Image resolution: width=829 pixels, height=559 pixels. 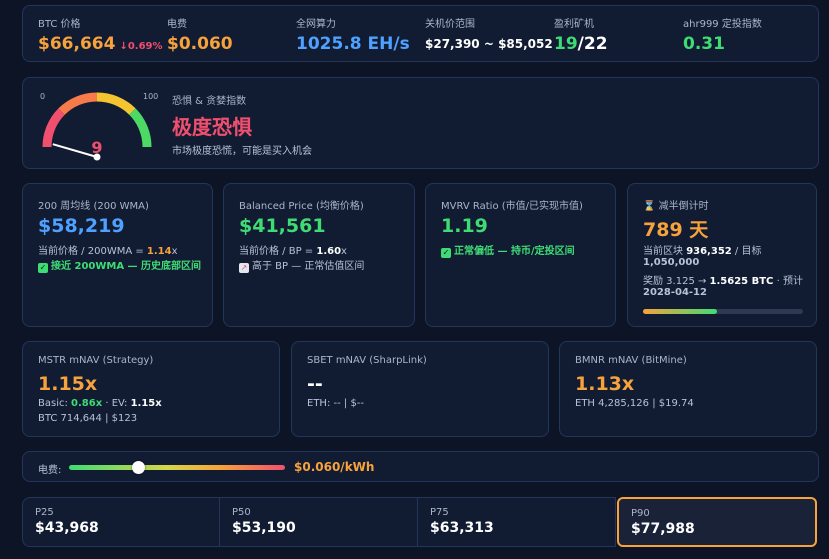 What do you see at coordinates (121, 522) in the screenshot?
I see `percentile-p25: P25 $43,968` at bounding box center [121, 522].